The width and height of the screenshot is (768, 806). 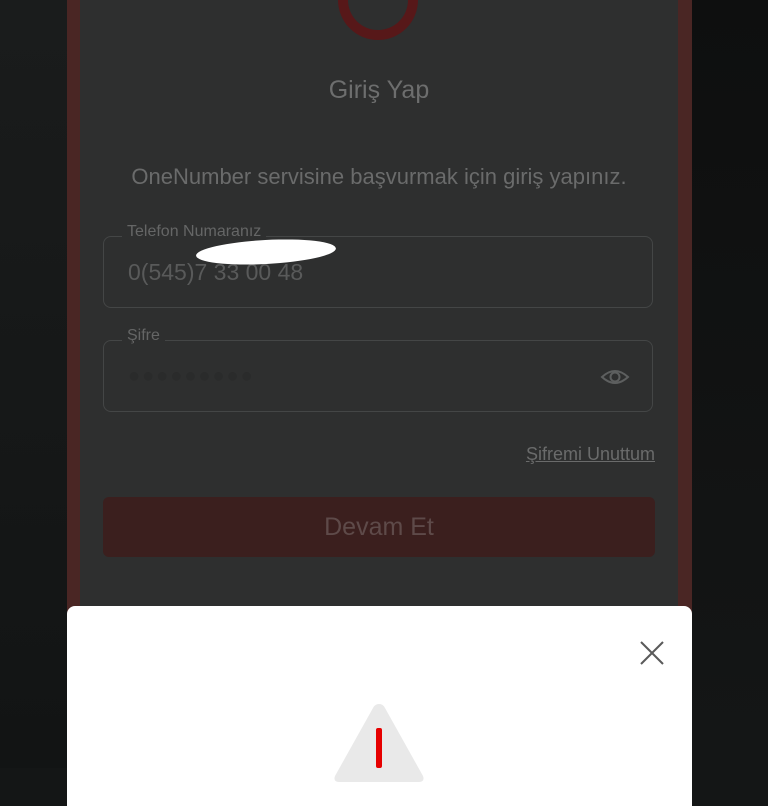 What do you see at coordinates (379, 527) in the screenshot?
I see `continue-button: Devam Et` at bounding box center [379, 527].